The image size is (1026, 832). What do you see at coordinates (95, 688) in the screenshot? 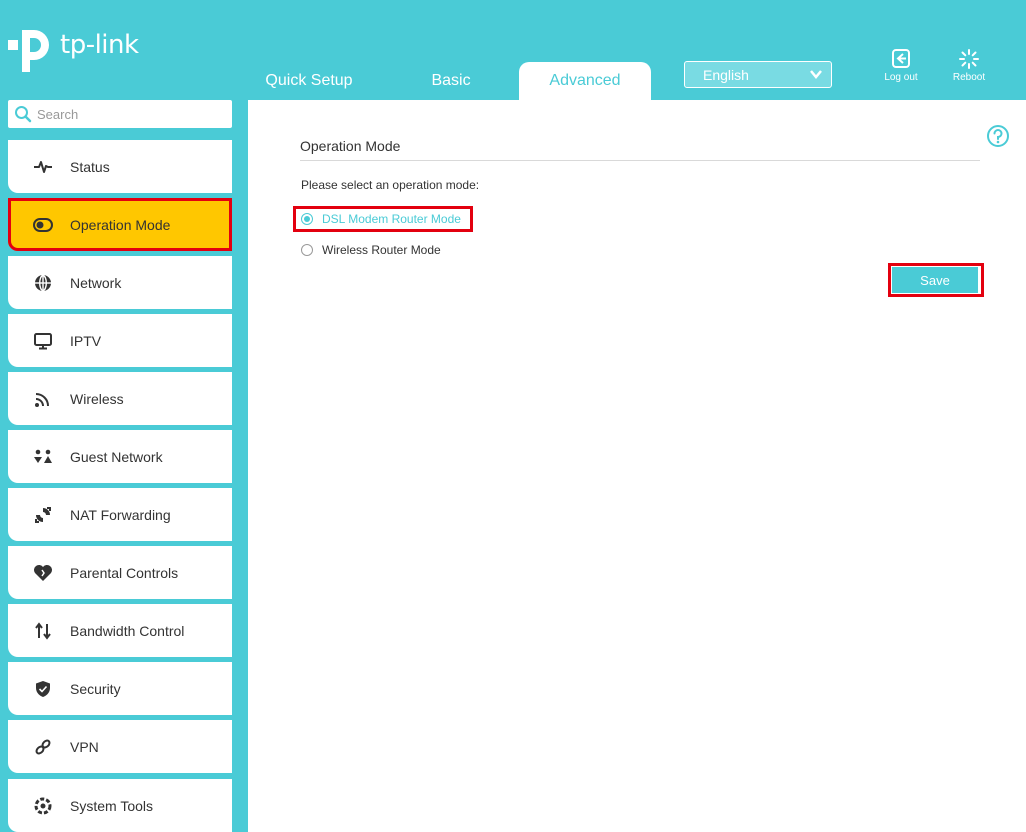
I see `sidebar-item-label: Security` at bounding box center [95, 688].